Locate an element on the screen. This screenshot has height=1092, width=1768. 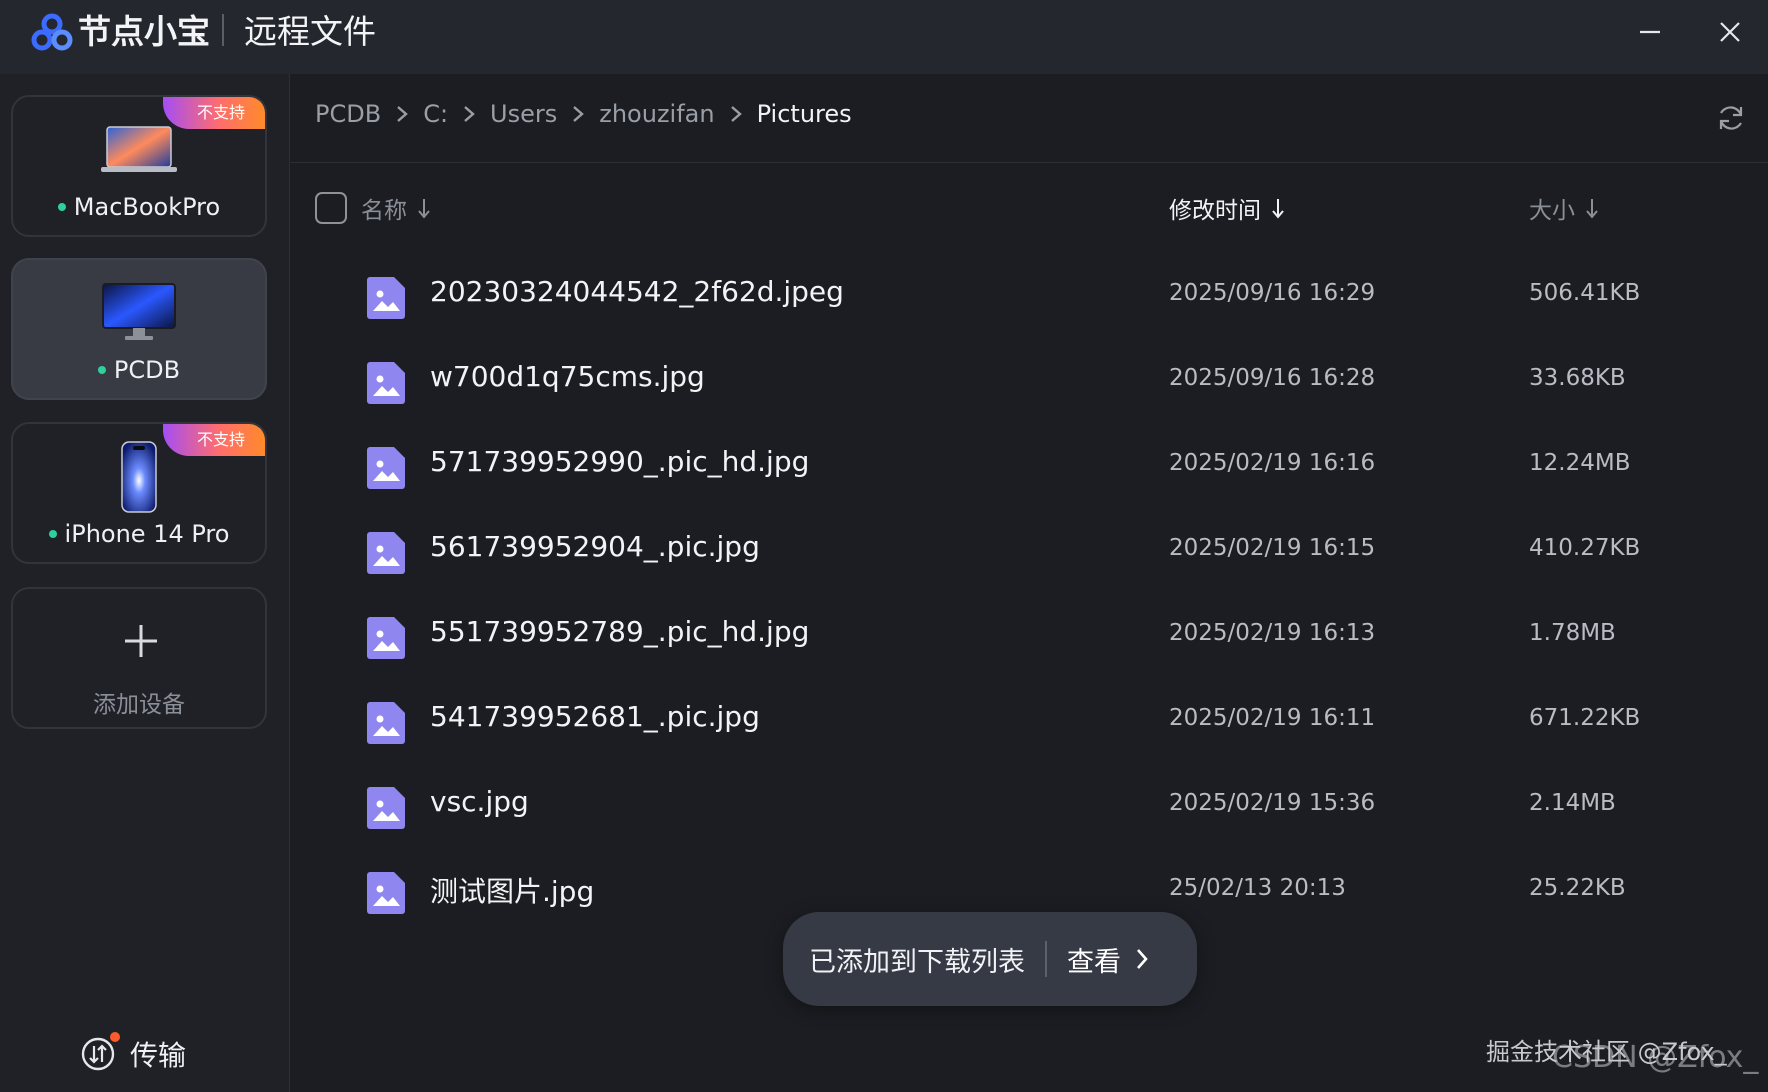
close-button is located at coordinates (1730, 32).